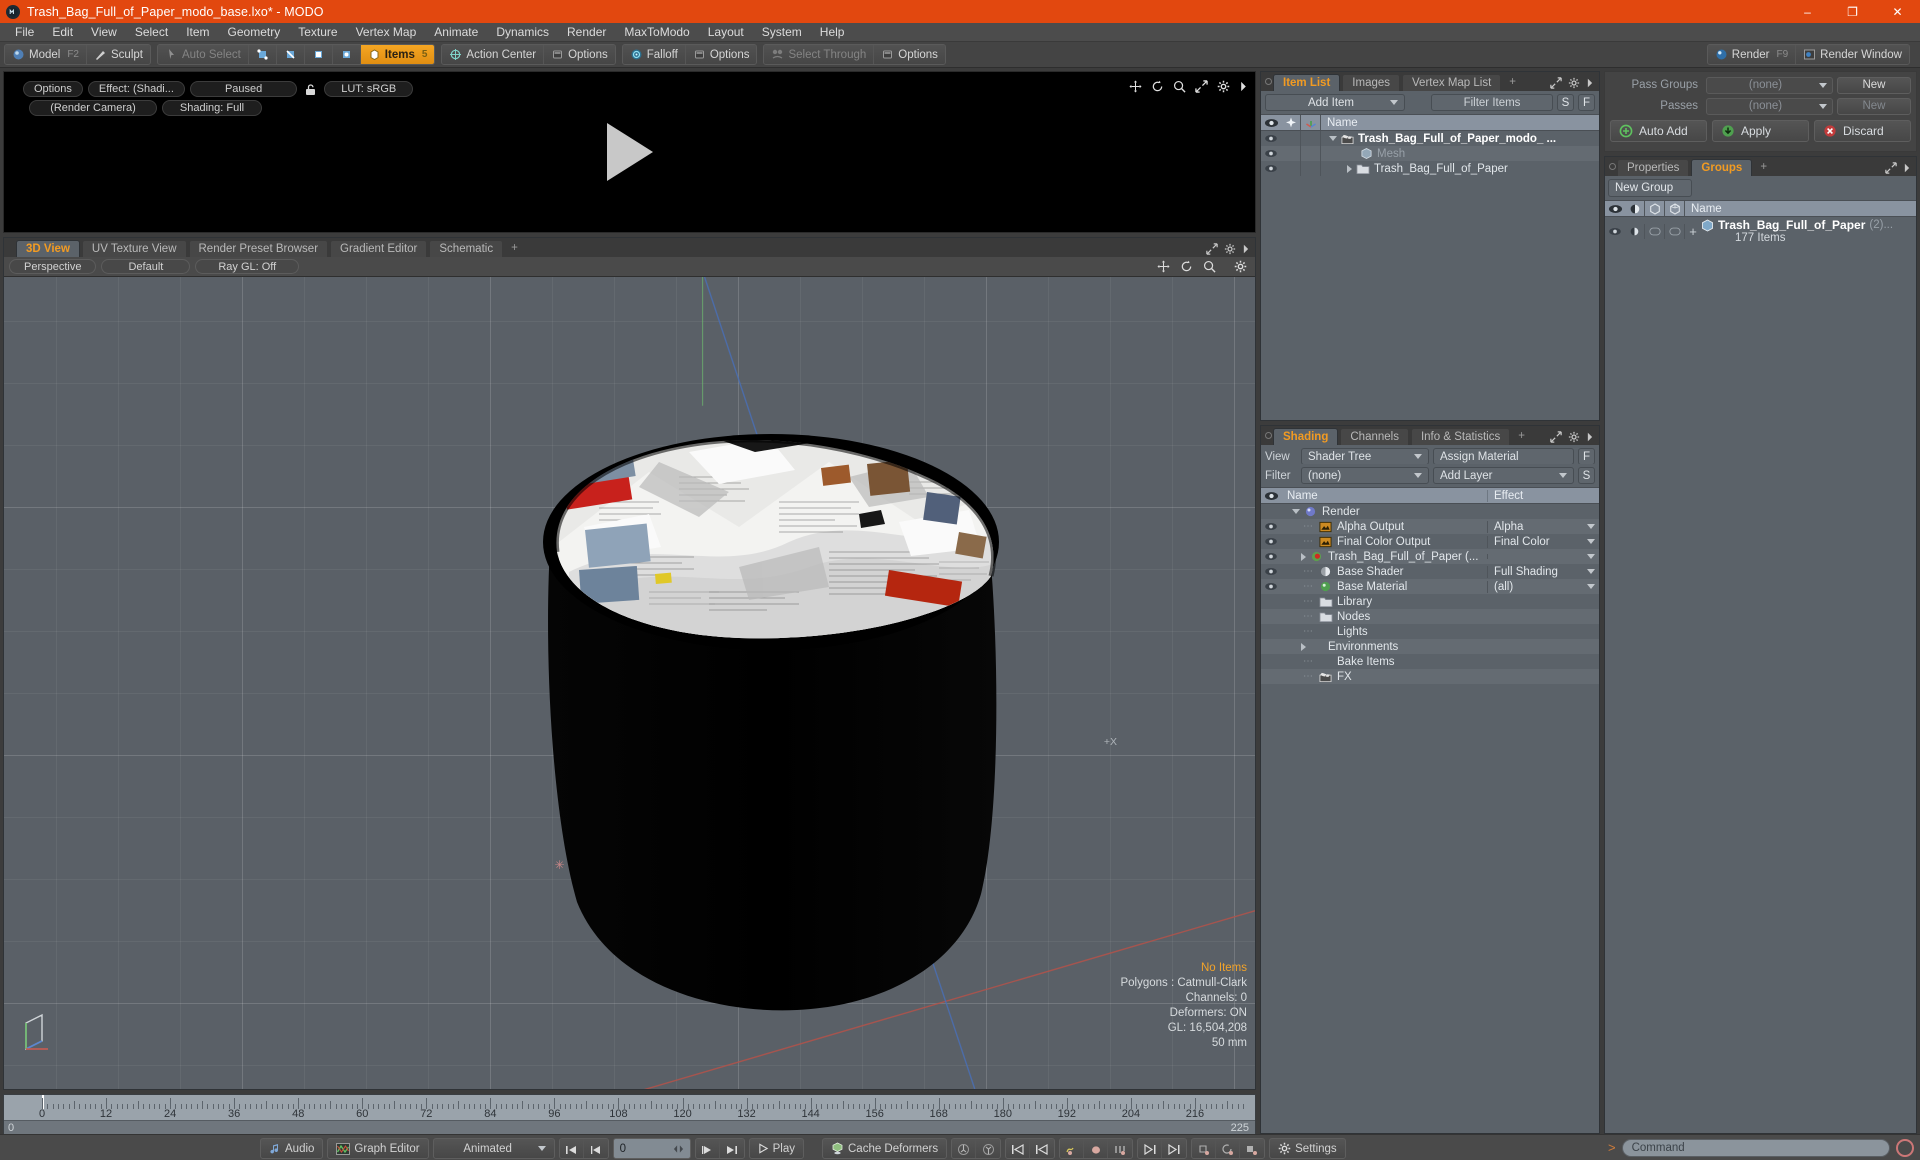 Image resolution: width=1920 pixels, height=1160 pixels. I want to click on menu-item-view: View, so click(104, 32).